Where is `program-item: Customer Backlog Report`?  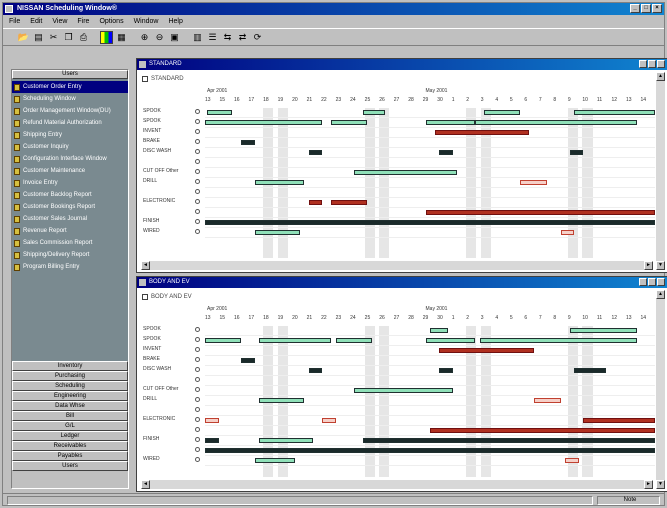 program-item: Customer Backlog Report is located at coordinates (70, 195).